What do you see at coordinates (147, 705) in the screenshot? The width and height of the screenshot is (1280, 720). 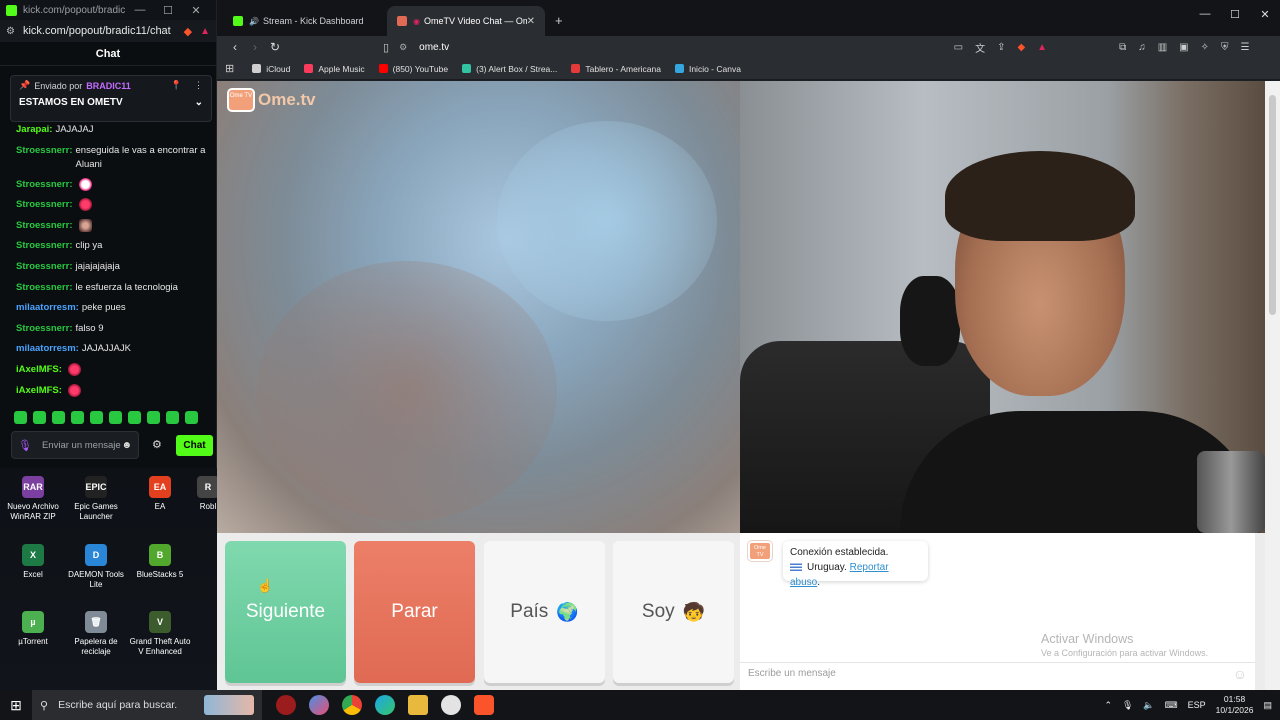 I see `taskbar-search: ⚲ Escribe aquí para buscar.` at bounding box center [147, 705].